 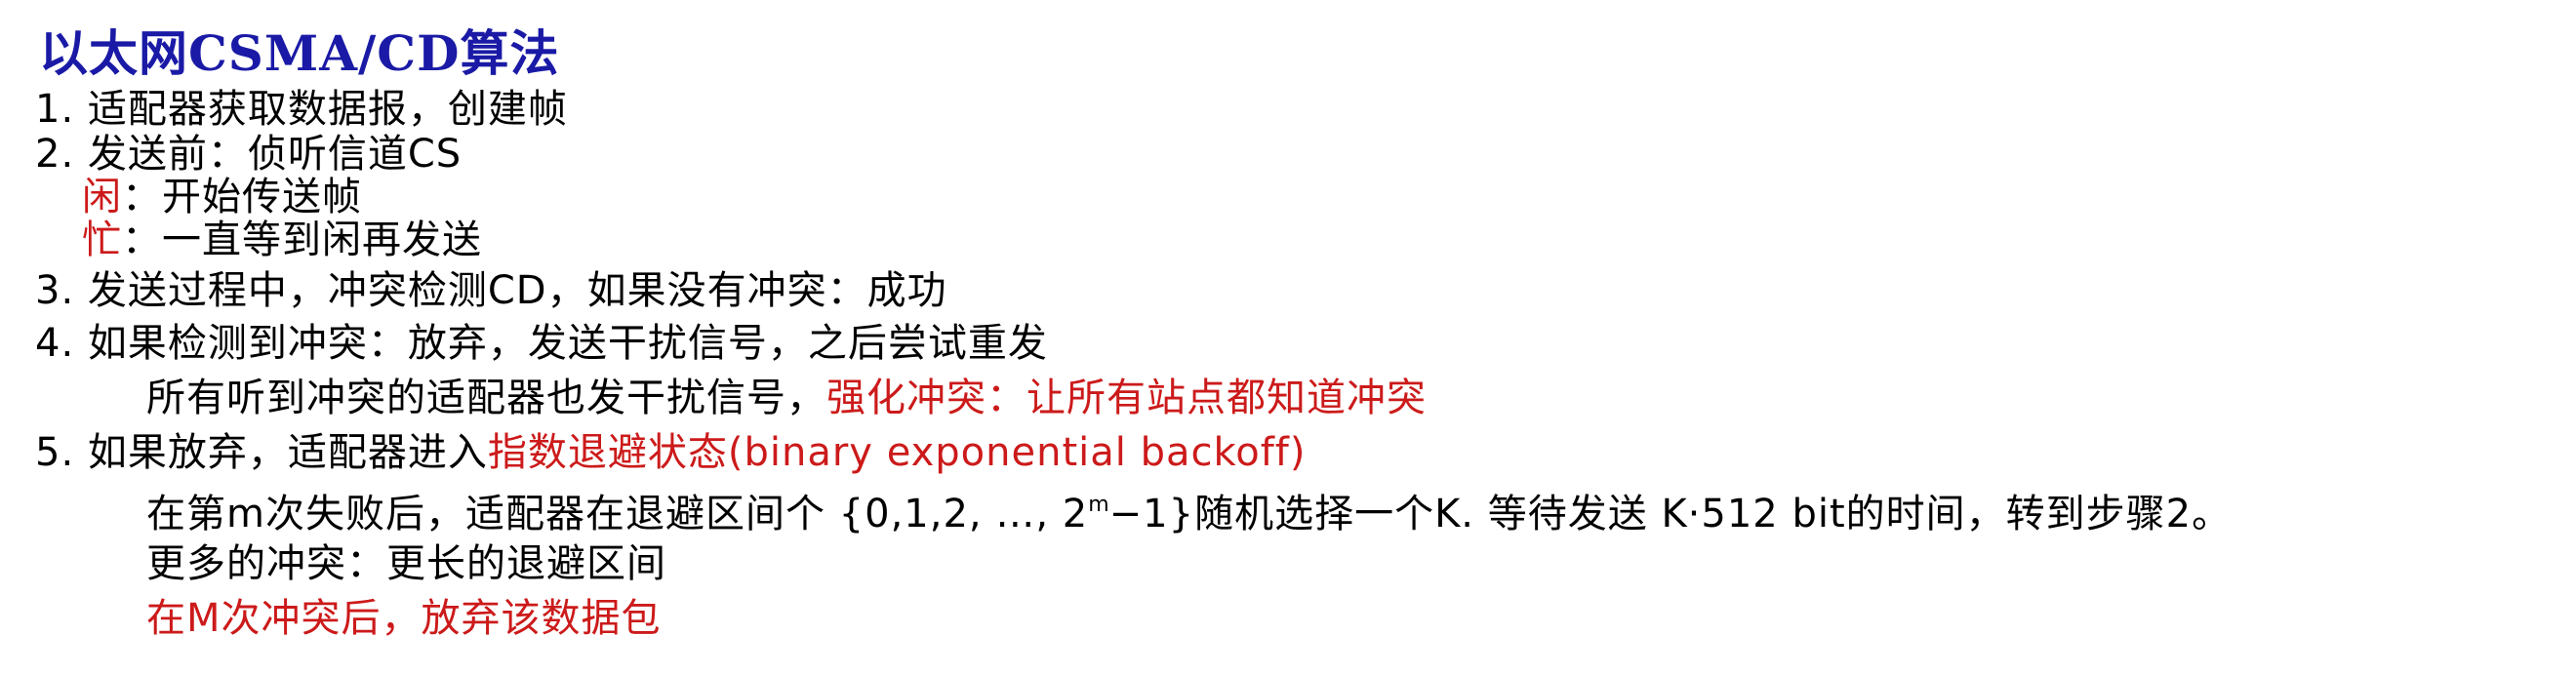 What do you see at coordinates (261, 453) in the screenshot?
I see `step-5-prefix: 5. 如果放弃，适配器进入` at bounding box center [261, 453].